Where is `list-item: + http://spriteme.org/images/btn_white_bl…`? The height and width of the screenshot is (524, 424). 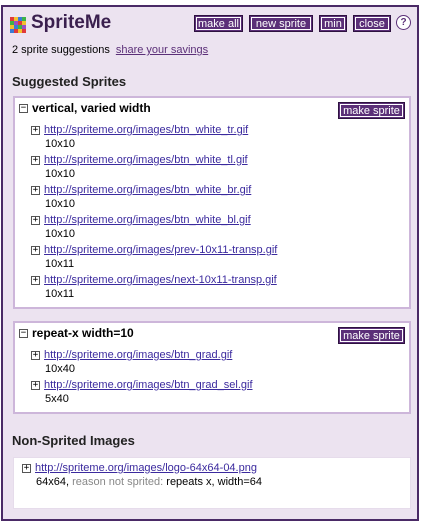 list-item: + http://spriteme.org/images/btn_white_bl… is located at coordinates (141, 227).